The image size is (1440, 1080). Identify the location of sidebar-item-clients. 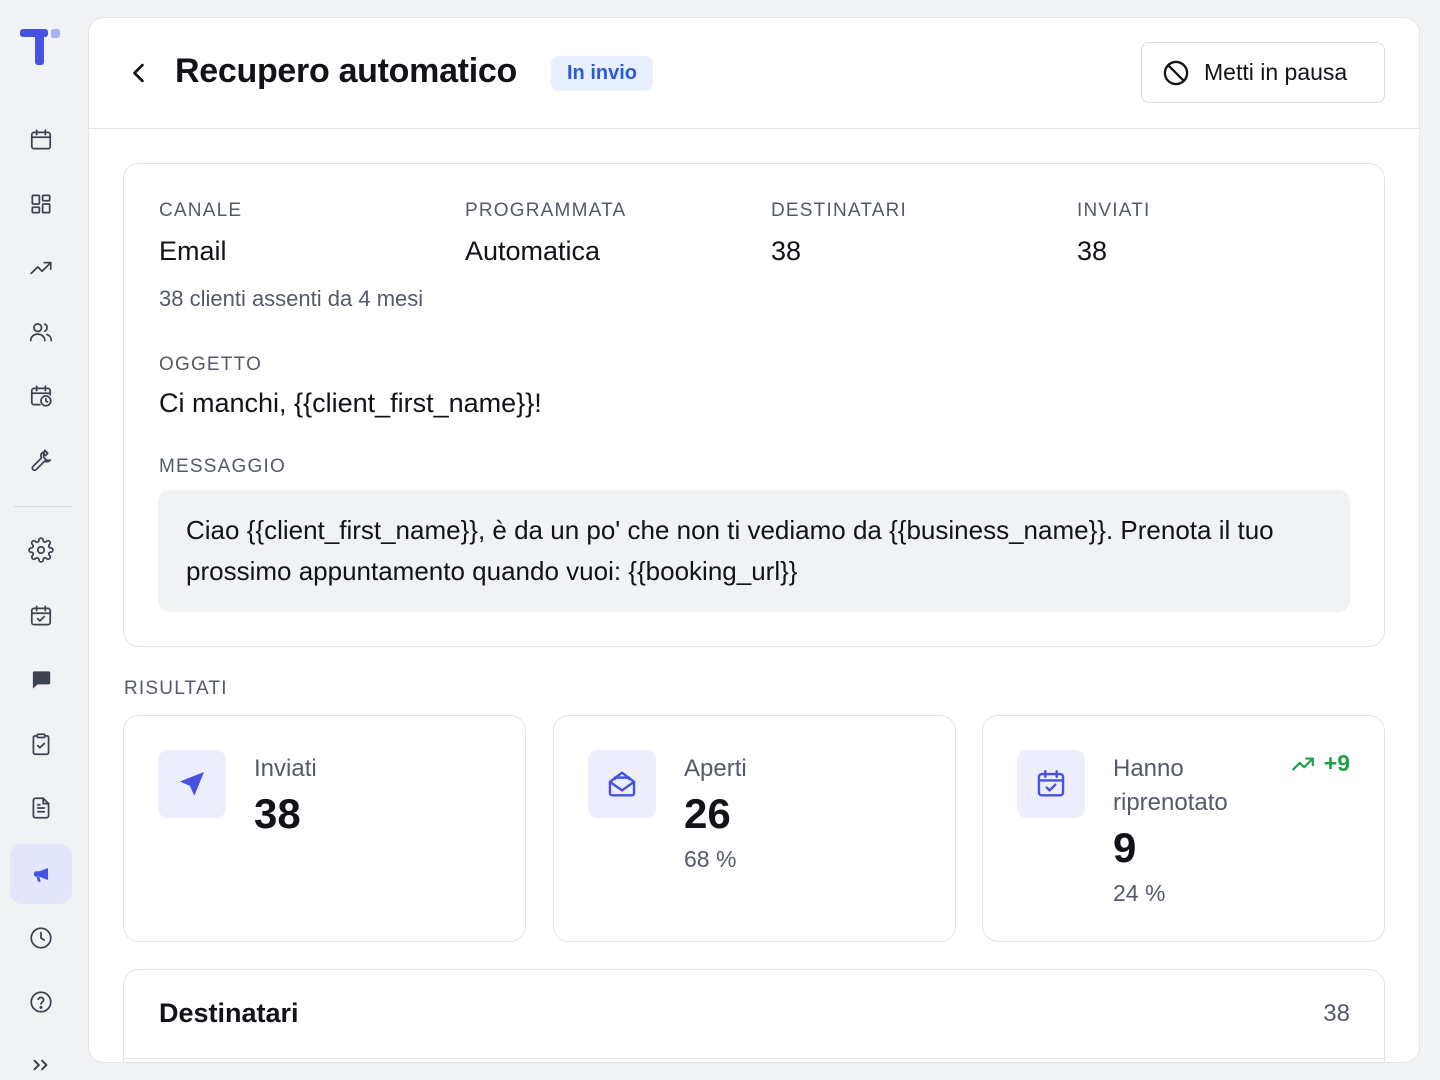
(41, 332).